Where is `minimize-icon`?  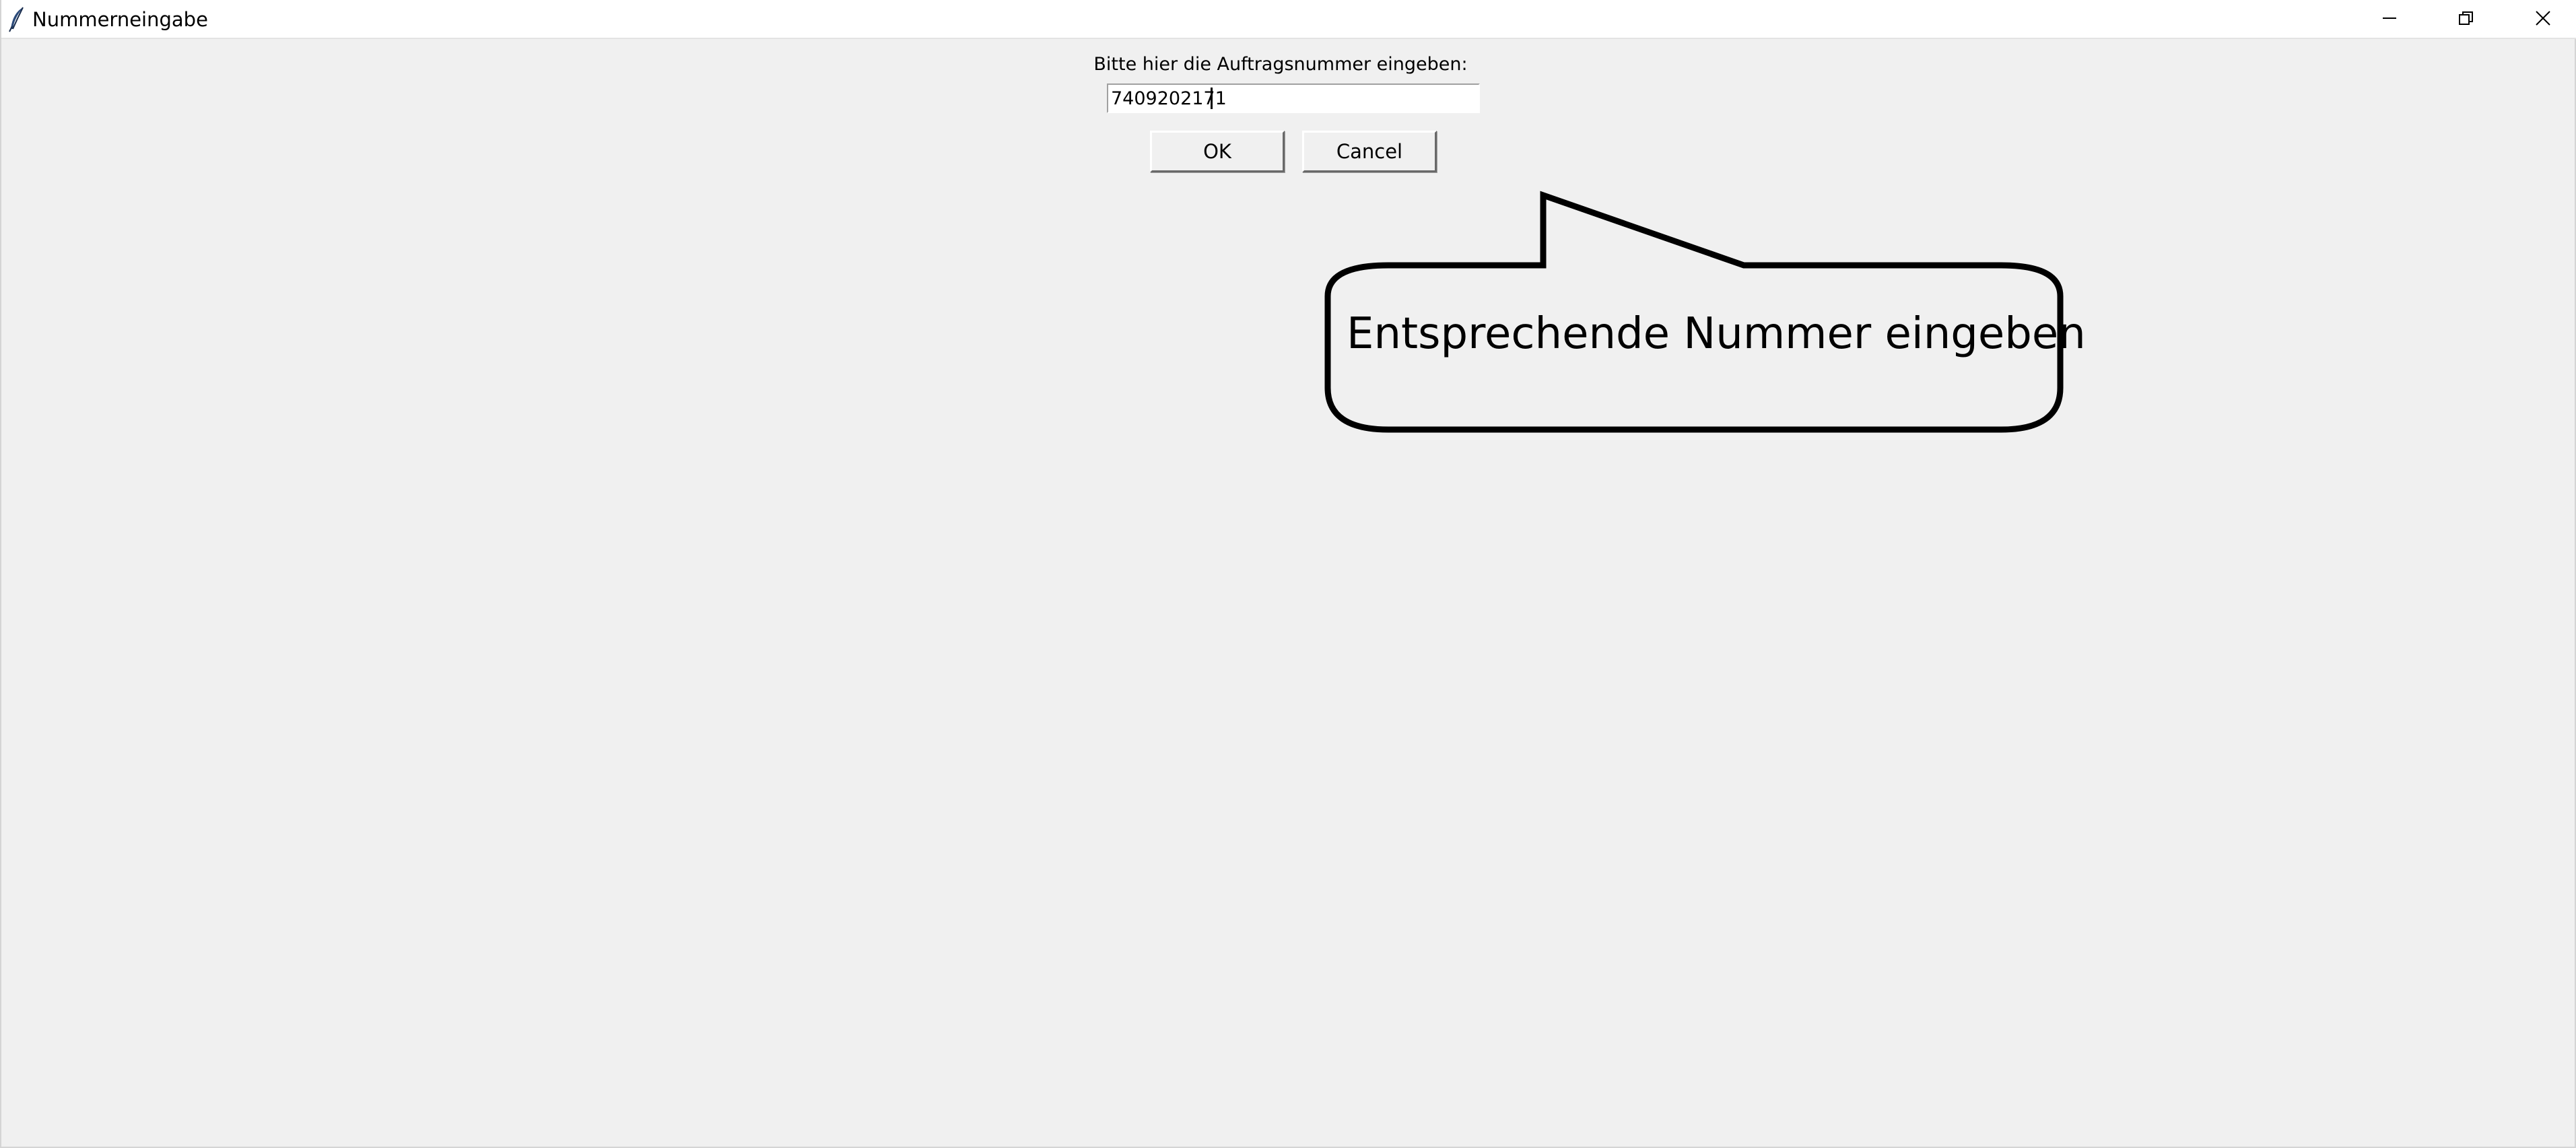 minimize-icon is located at coordinates (2389, 19).